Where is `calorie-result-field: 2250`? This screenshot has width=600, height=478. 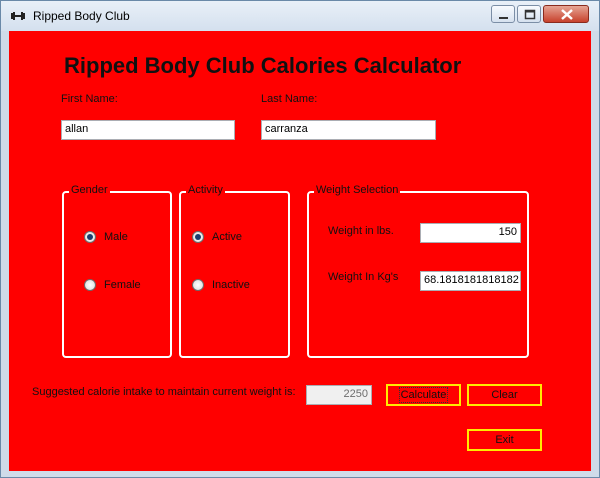
calorie-result-field: 2250 is located at coordinates (339, 395).